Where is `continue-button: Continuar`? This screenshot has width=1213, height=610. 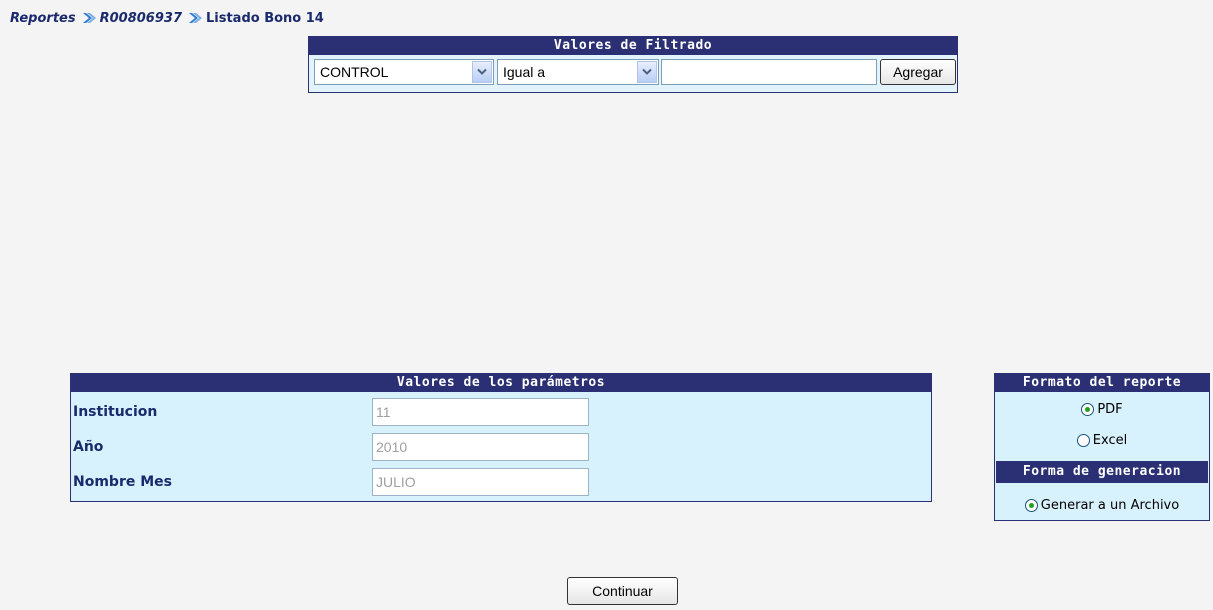
continue-button: Continuar is located at coordinates (622, 591).